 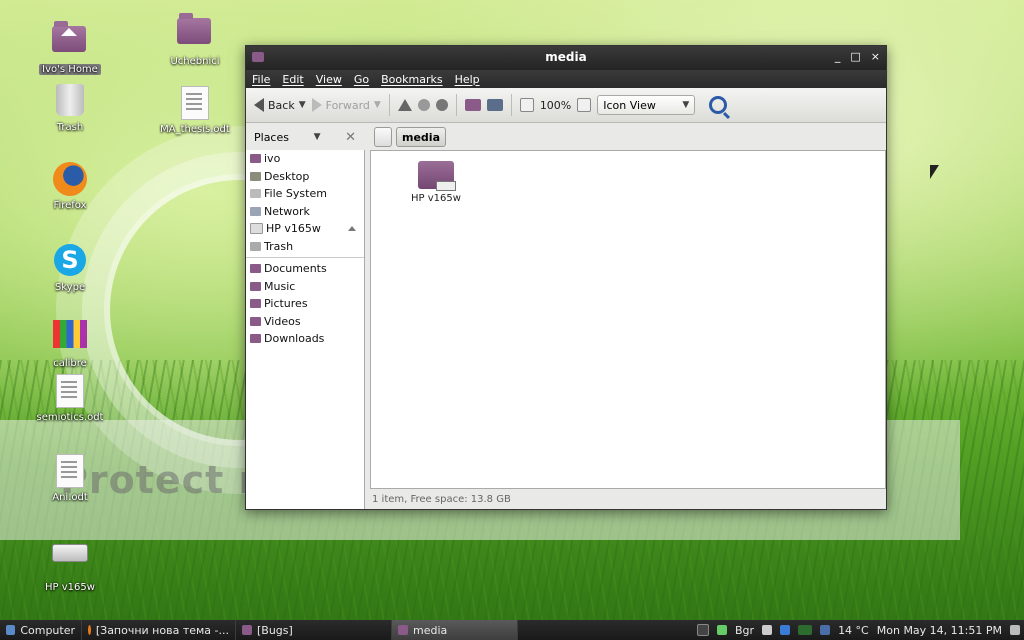 What do you see at coordinates (566, 58) in the screenshot?
I see `window-titlebar: media _ □ ×` at bounding box center [566, 58].